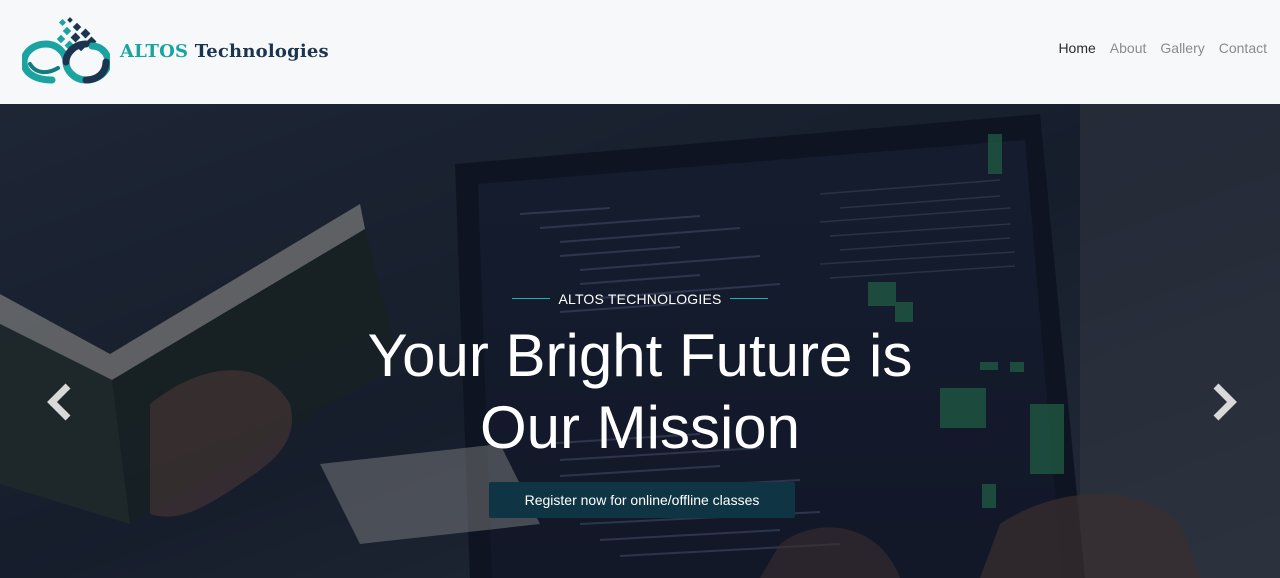 The image size is (1280, 578). What do you see at coordinates (1243, 48) in the screenshot?
I see `nav-link-contact: Contact` at bounding box center [1243, 48].